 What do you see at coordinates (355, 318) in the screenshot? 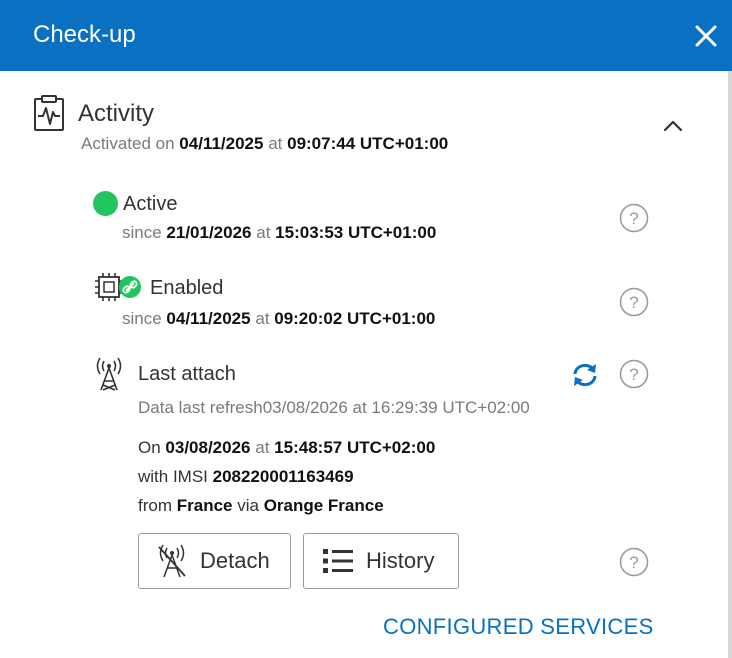
I see `sim-since-time: 09:20:02 UTC+01:00` at bounding box center [355, 318].